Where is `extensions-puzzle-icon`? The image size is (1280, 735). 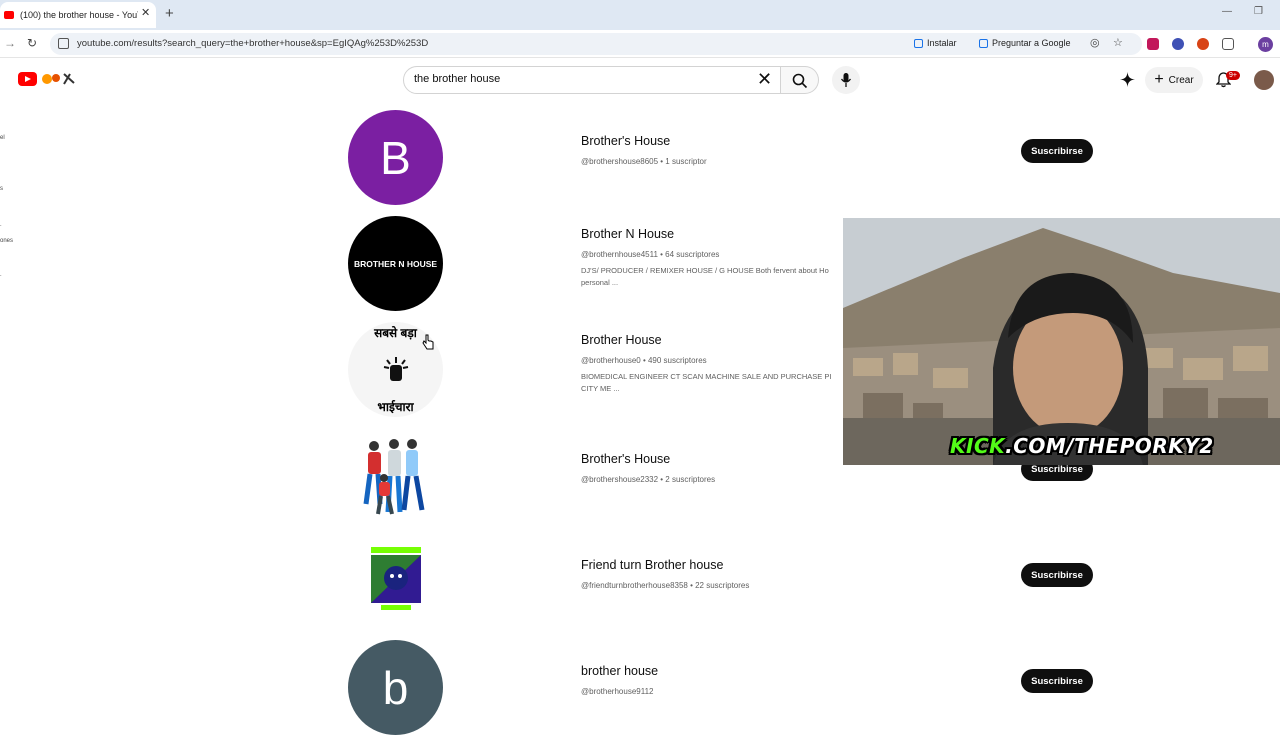
extensions-puzzle-icon is located at coordinates (1228, 44).